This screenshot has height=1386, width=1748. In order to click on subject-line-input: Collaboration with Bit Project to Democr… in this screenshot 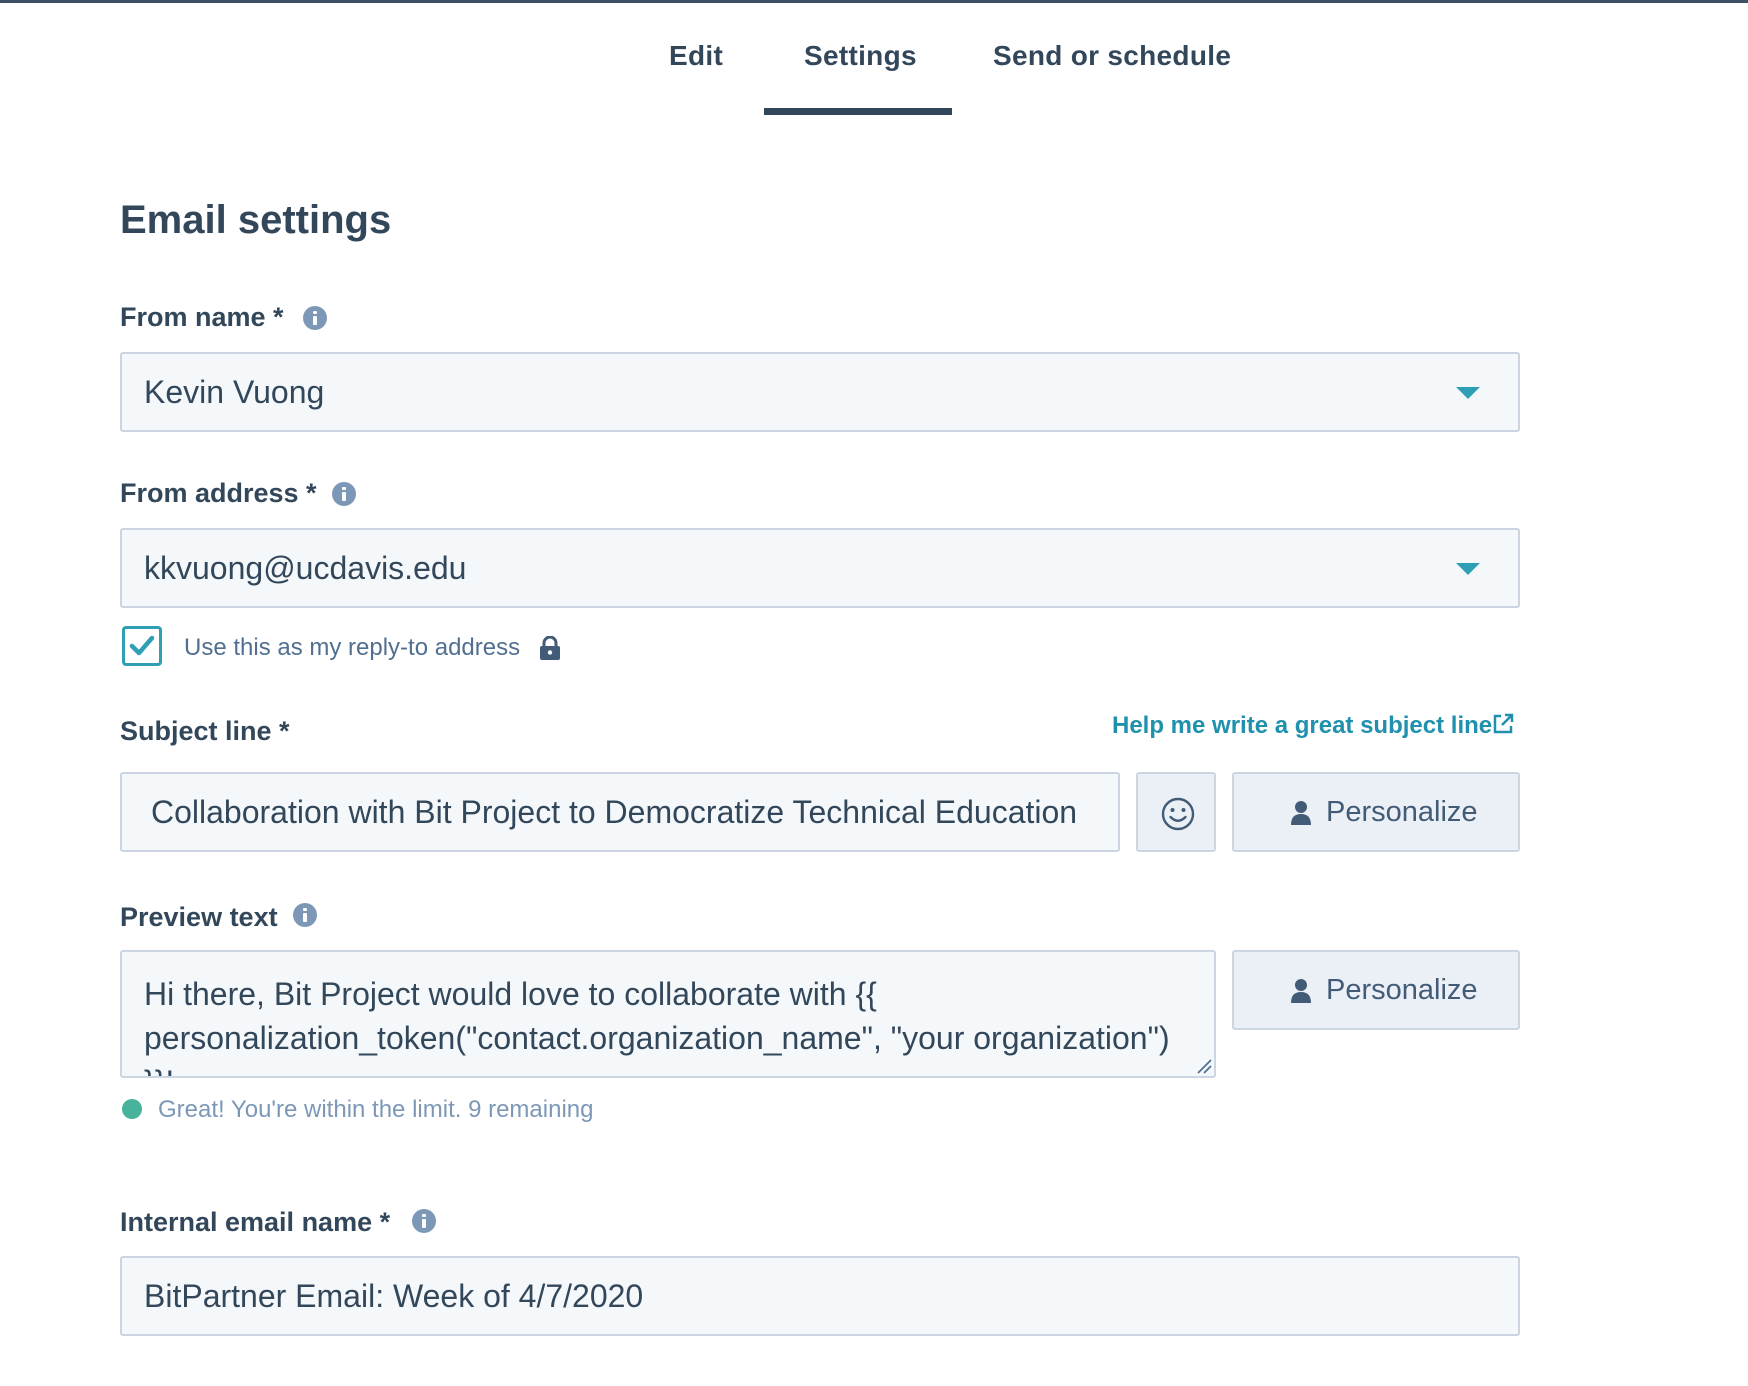, I will do `click(620, 812)`.